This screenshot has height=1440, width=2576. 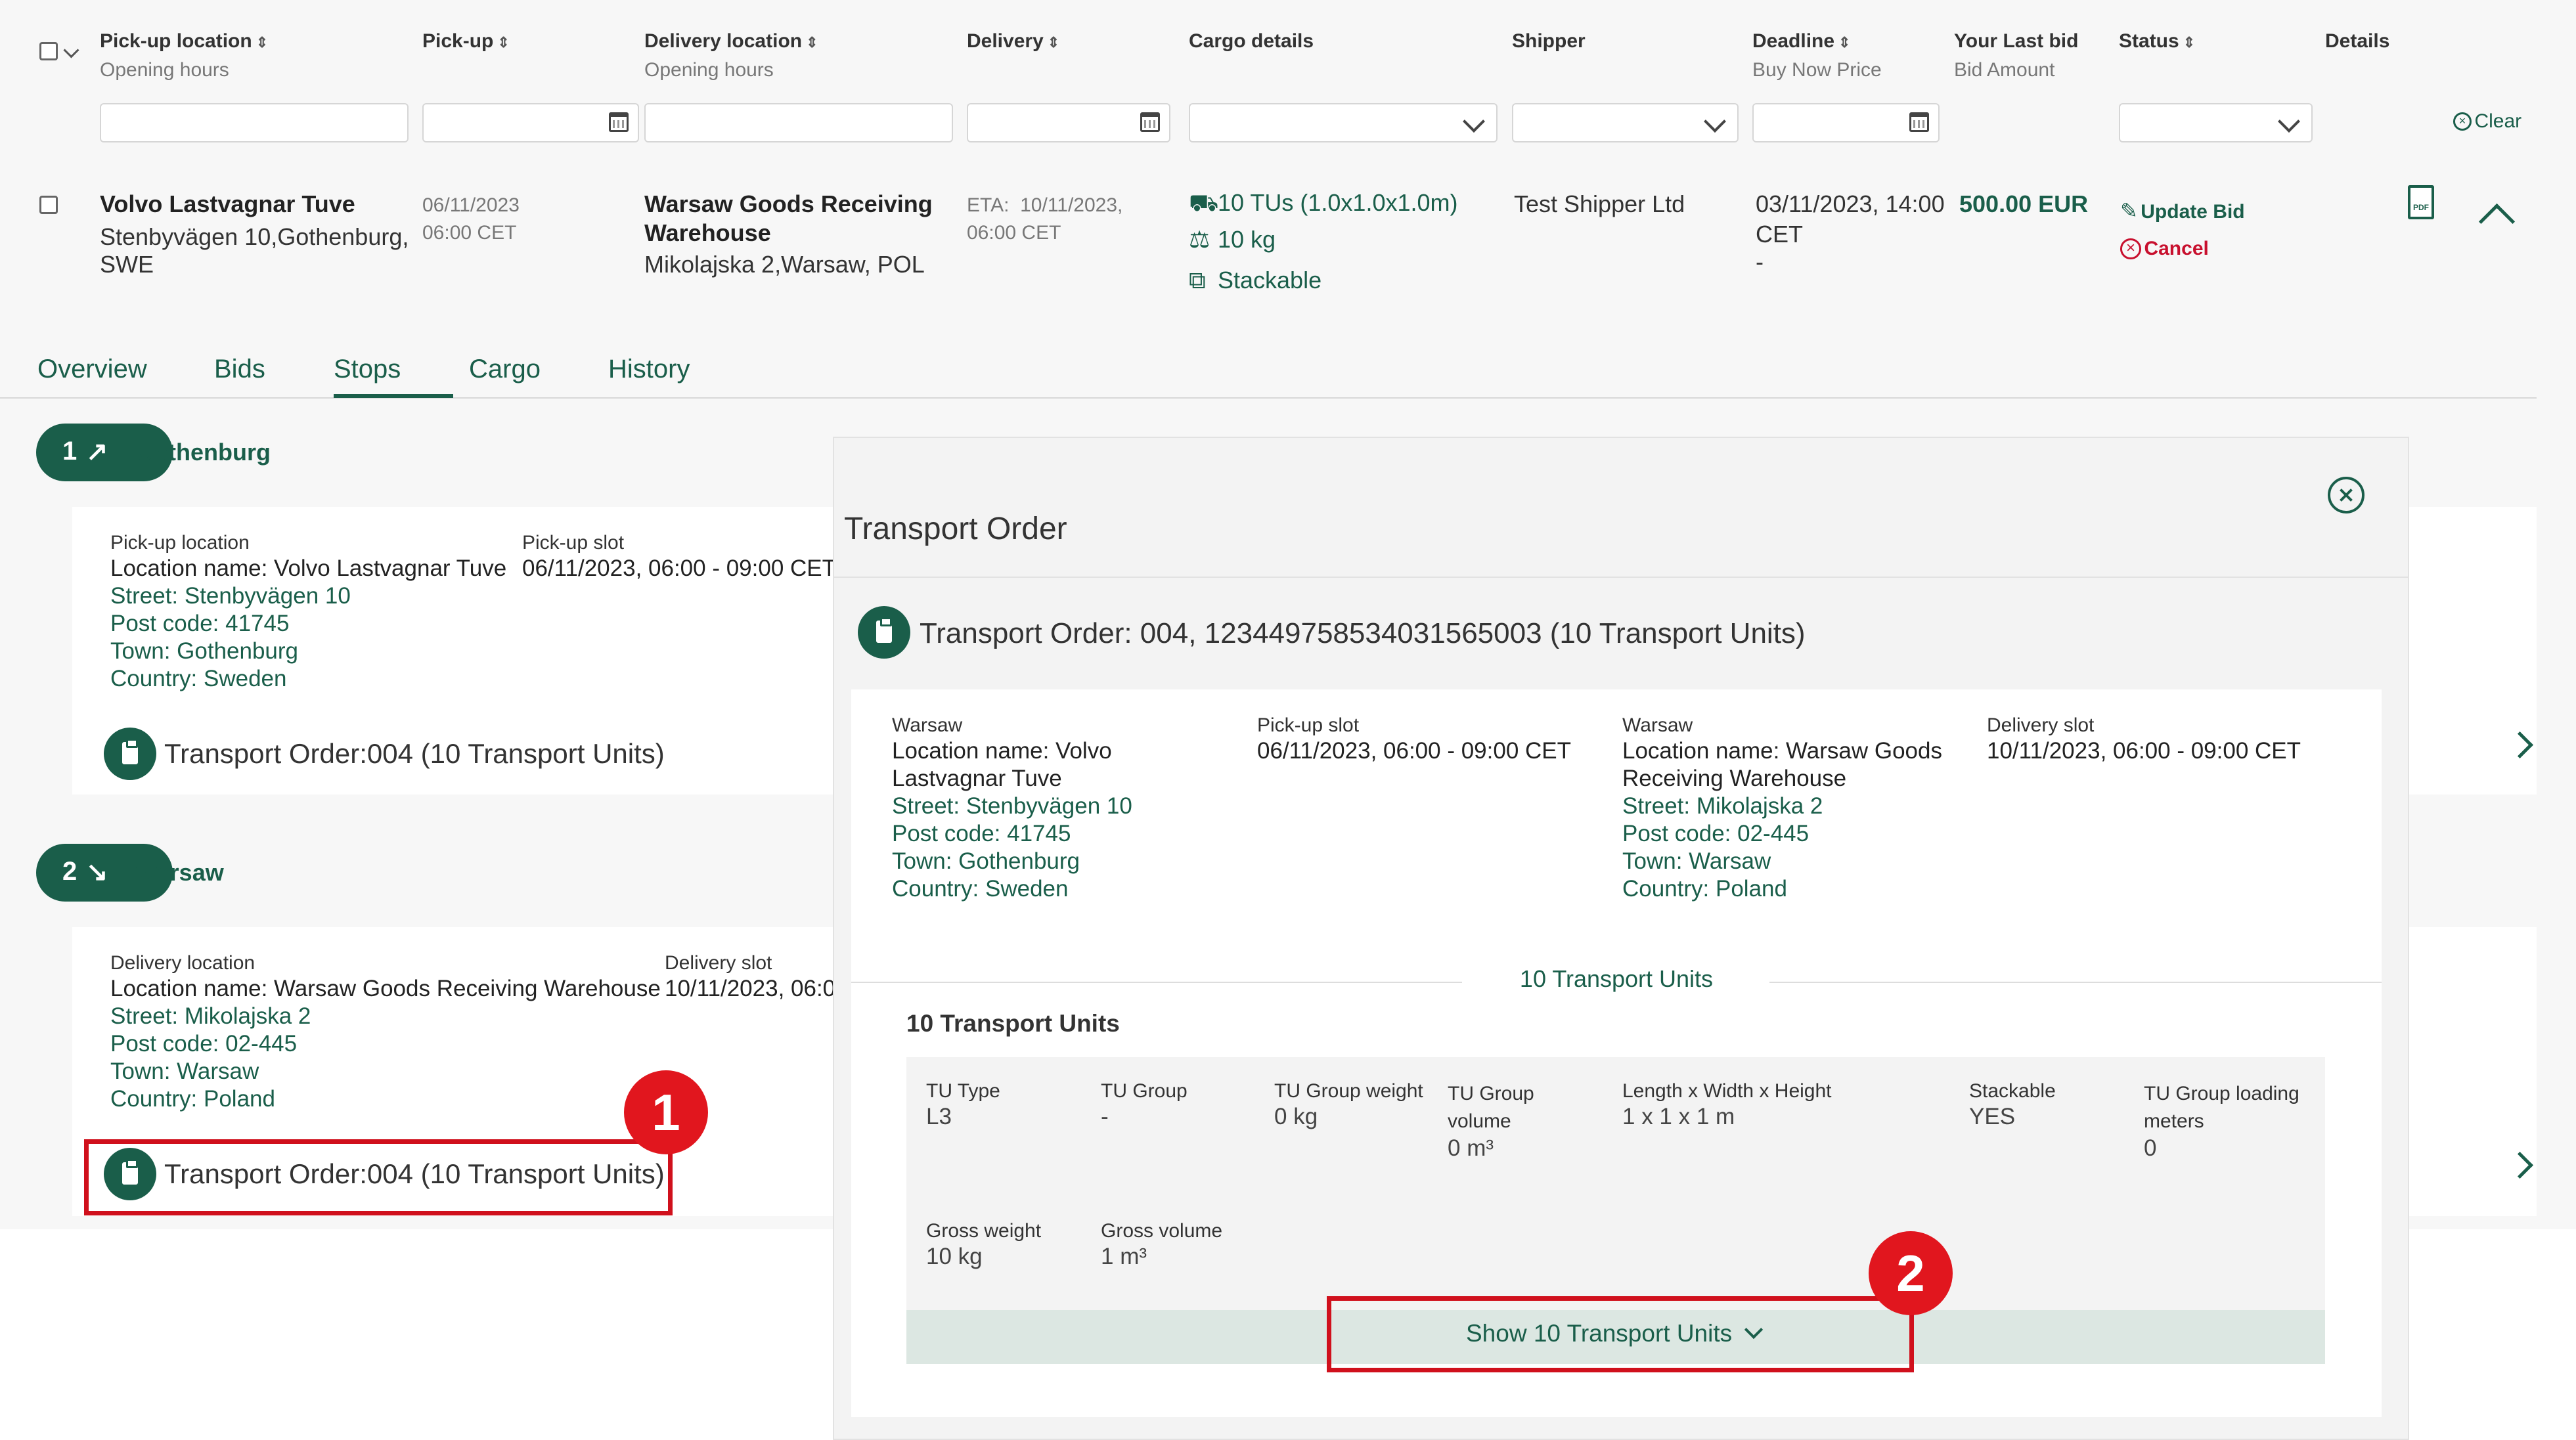 I want to click on cancel-circle-icon: ×, so click(x=2130, y=248).